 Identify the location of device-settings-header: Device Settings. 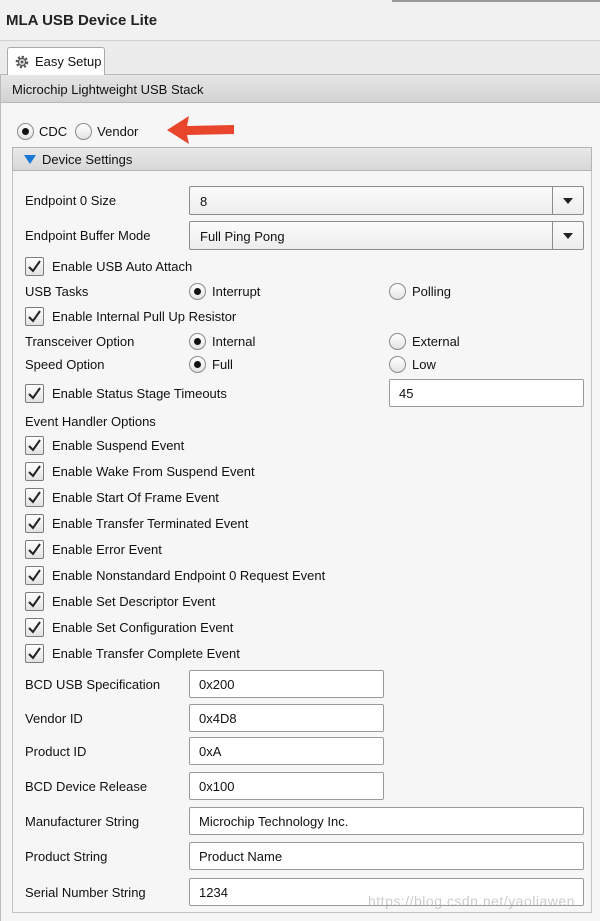
(302, 159).